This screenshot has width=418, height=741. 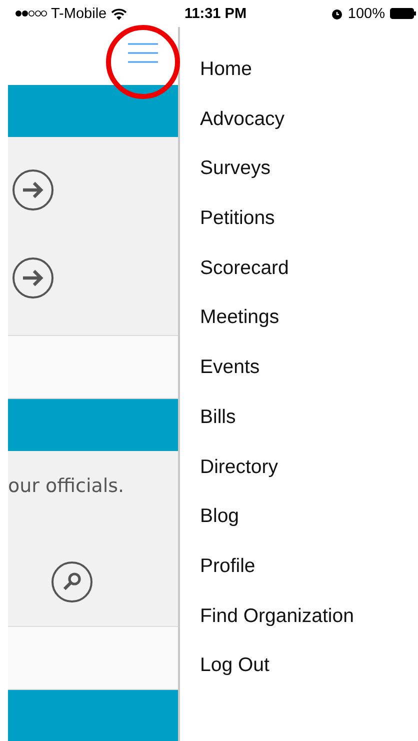 What do you see at coordinates (118, 14) in the screenshot?
I see `wifi-icon` at bounding box center [118, 14].